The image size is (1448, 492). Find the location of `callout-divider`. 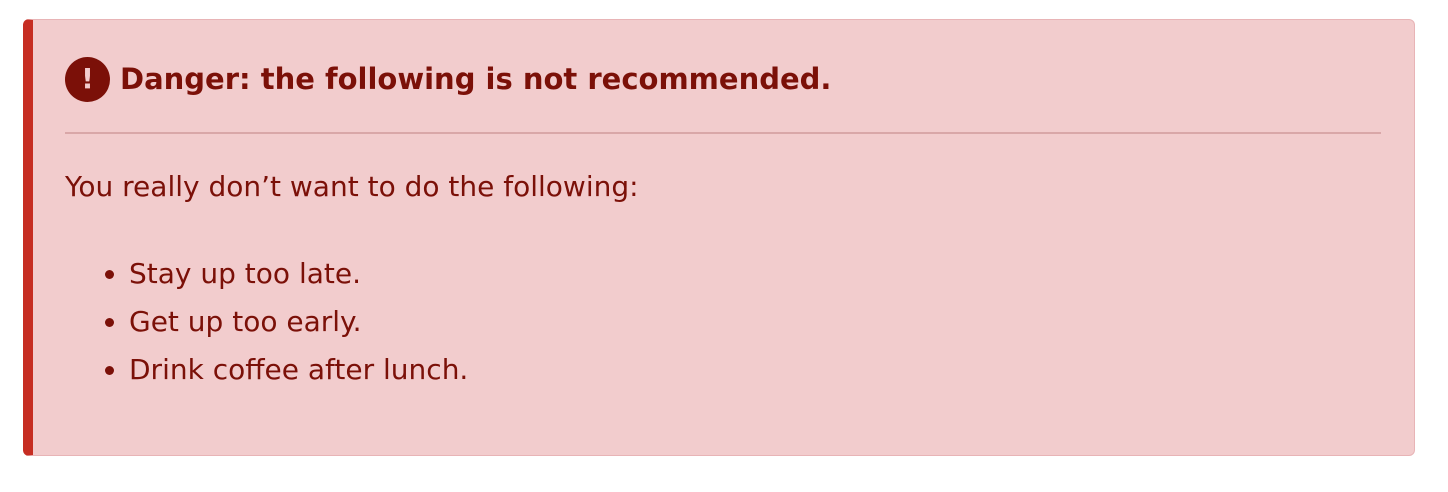

callout-divider is located at coordinates (723, 133).